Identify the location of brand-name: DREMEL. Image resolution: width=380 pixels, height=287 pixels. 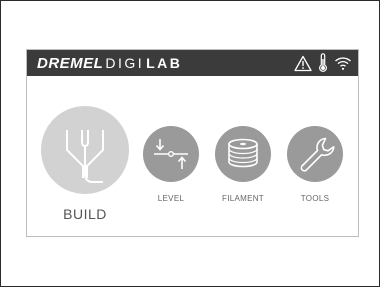
(70, 63).